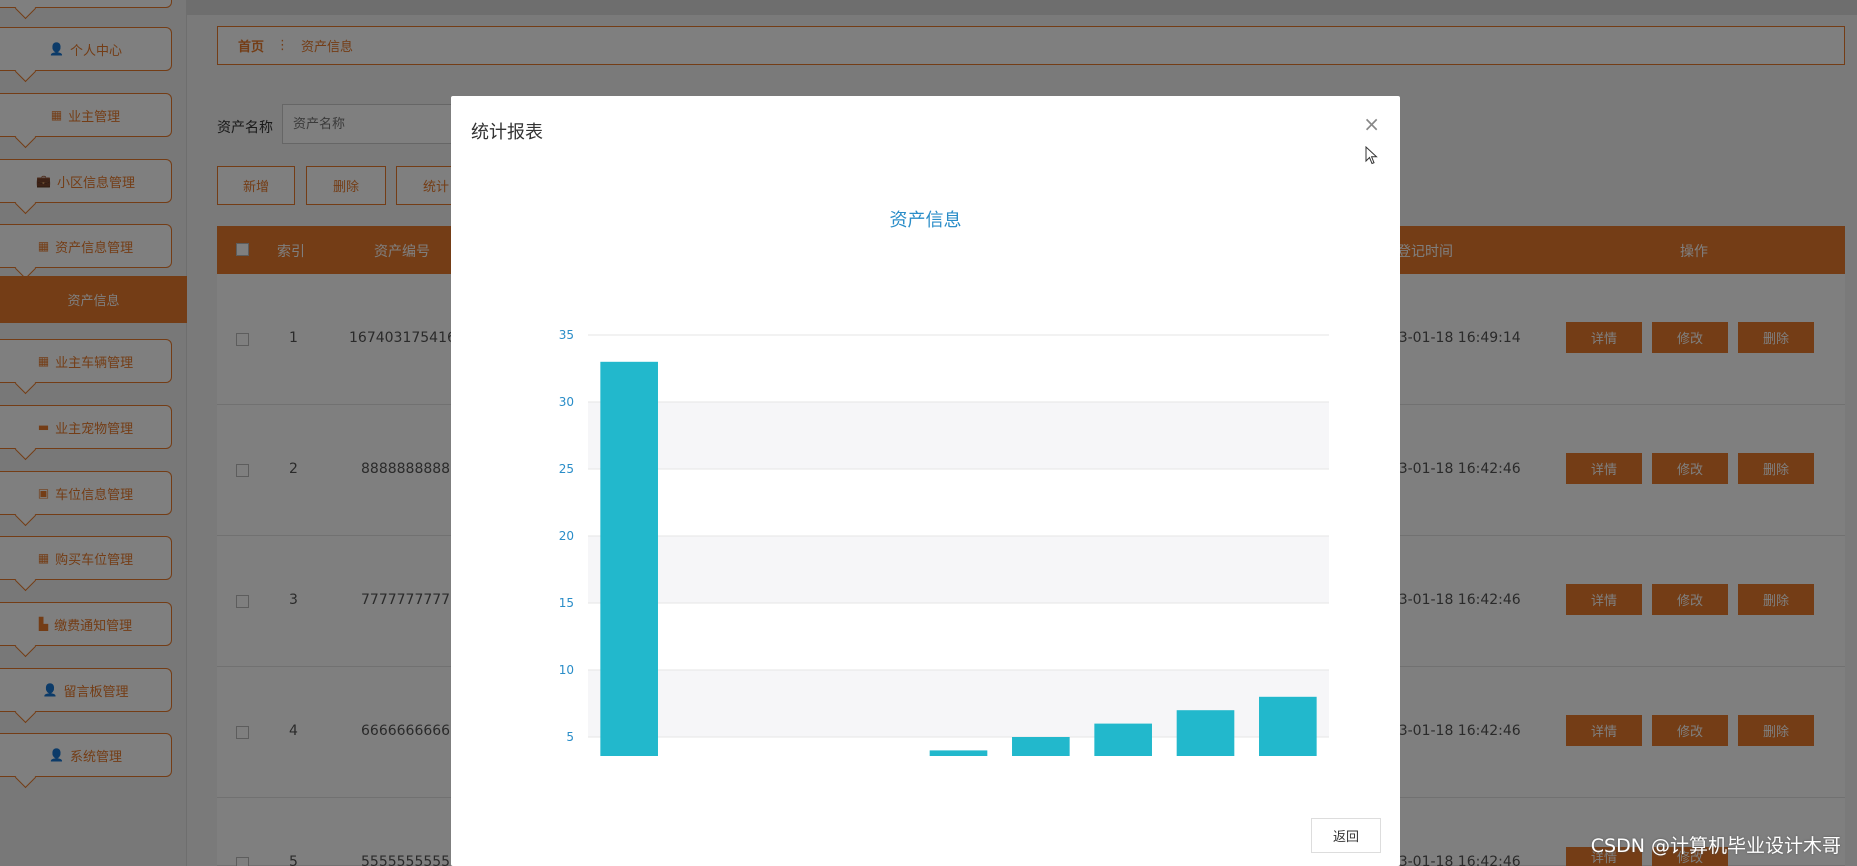 This screenshot has height=866, width=1857. What do you see at coordinates (566, 469) in the screenshot?
I see `y-tick-label: 25` at bounding box center [566, 469].